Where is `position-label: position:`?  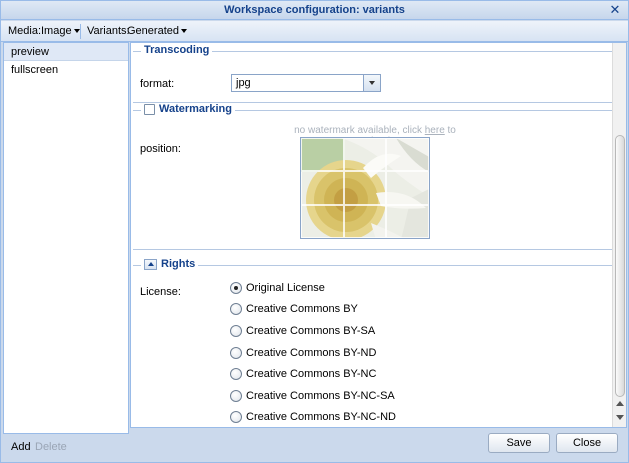 position-label: position: is located at coordinates (160, 149).